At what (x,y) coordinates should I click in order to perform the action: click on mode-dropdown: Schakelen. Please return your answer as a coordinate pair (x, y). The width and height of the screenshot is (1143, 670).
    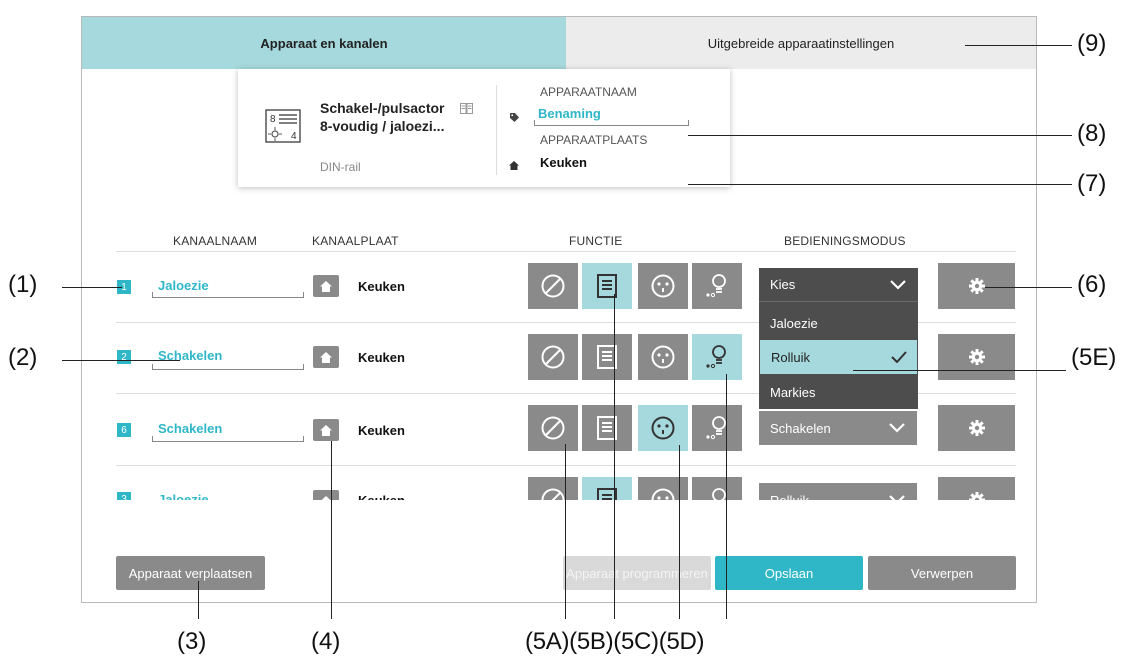
    Looking at the image, I should click on (838, 428).